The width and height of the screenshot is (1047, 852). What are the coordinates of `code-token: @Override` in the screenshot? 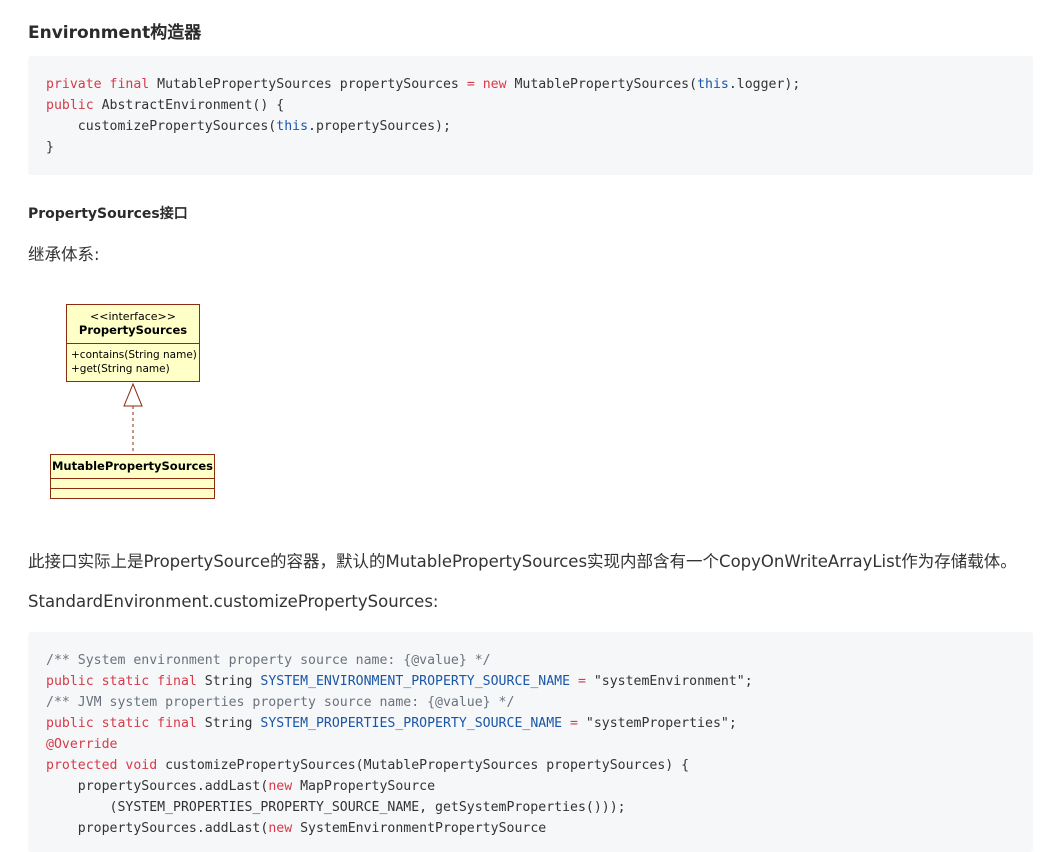 It's located at (82, 744).